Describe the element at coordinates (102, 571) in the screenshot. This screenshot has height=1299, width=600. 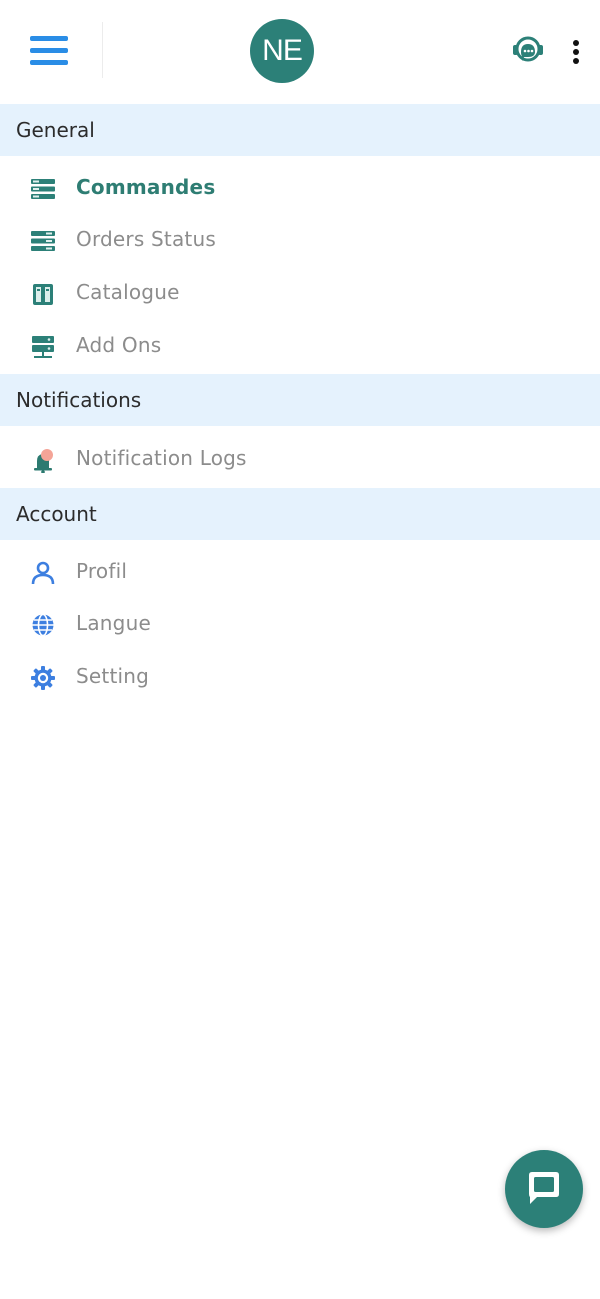
I see `menu-item-label: Profil` at that location.